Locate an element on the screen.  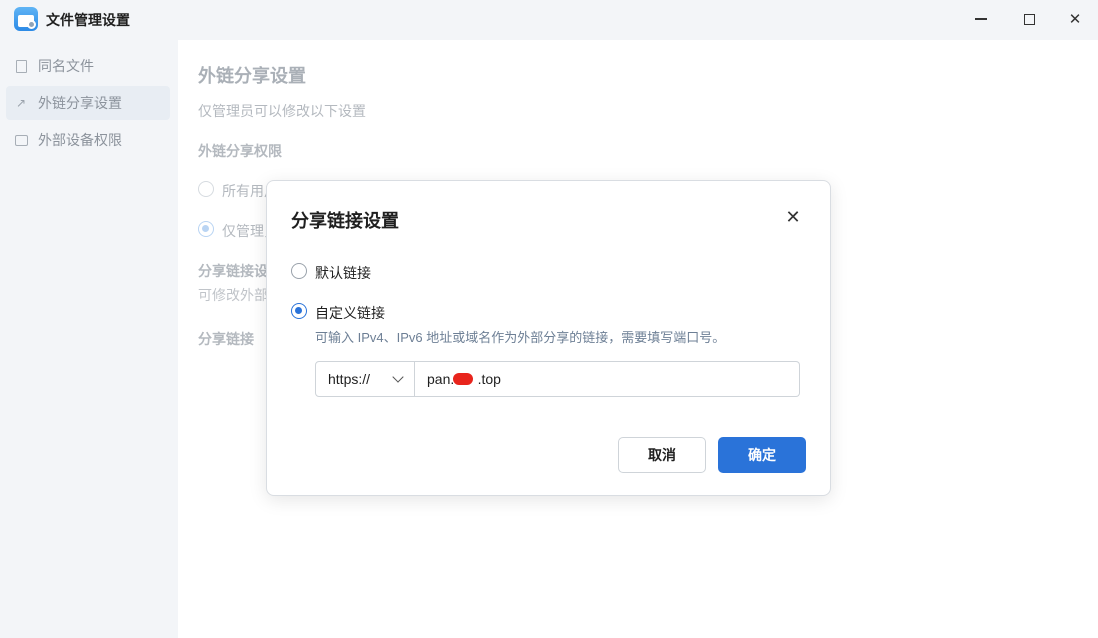
radio-all-users is located at coordinates (206, 189).